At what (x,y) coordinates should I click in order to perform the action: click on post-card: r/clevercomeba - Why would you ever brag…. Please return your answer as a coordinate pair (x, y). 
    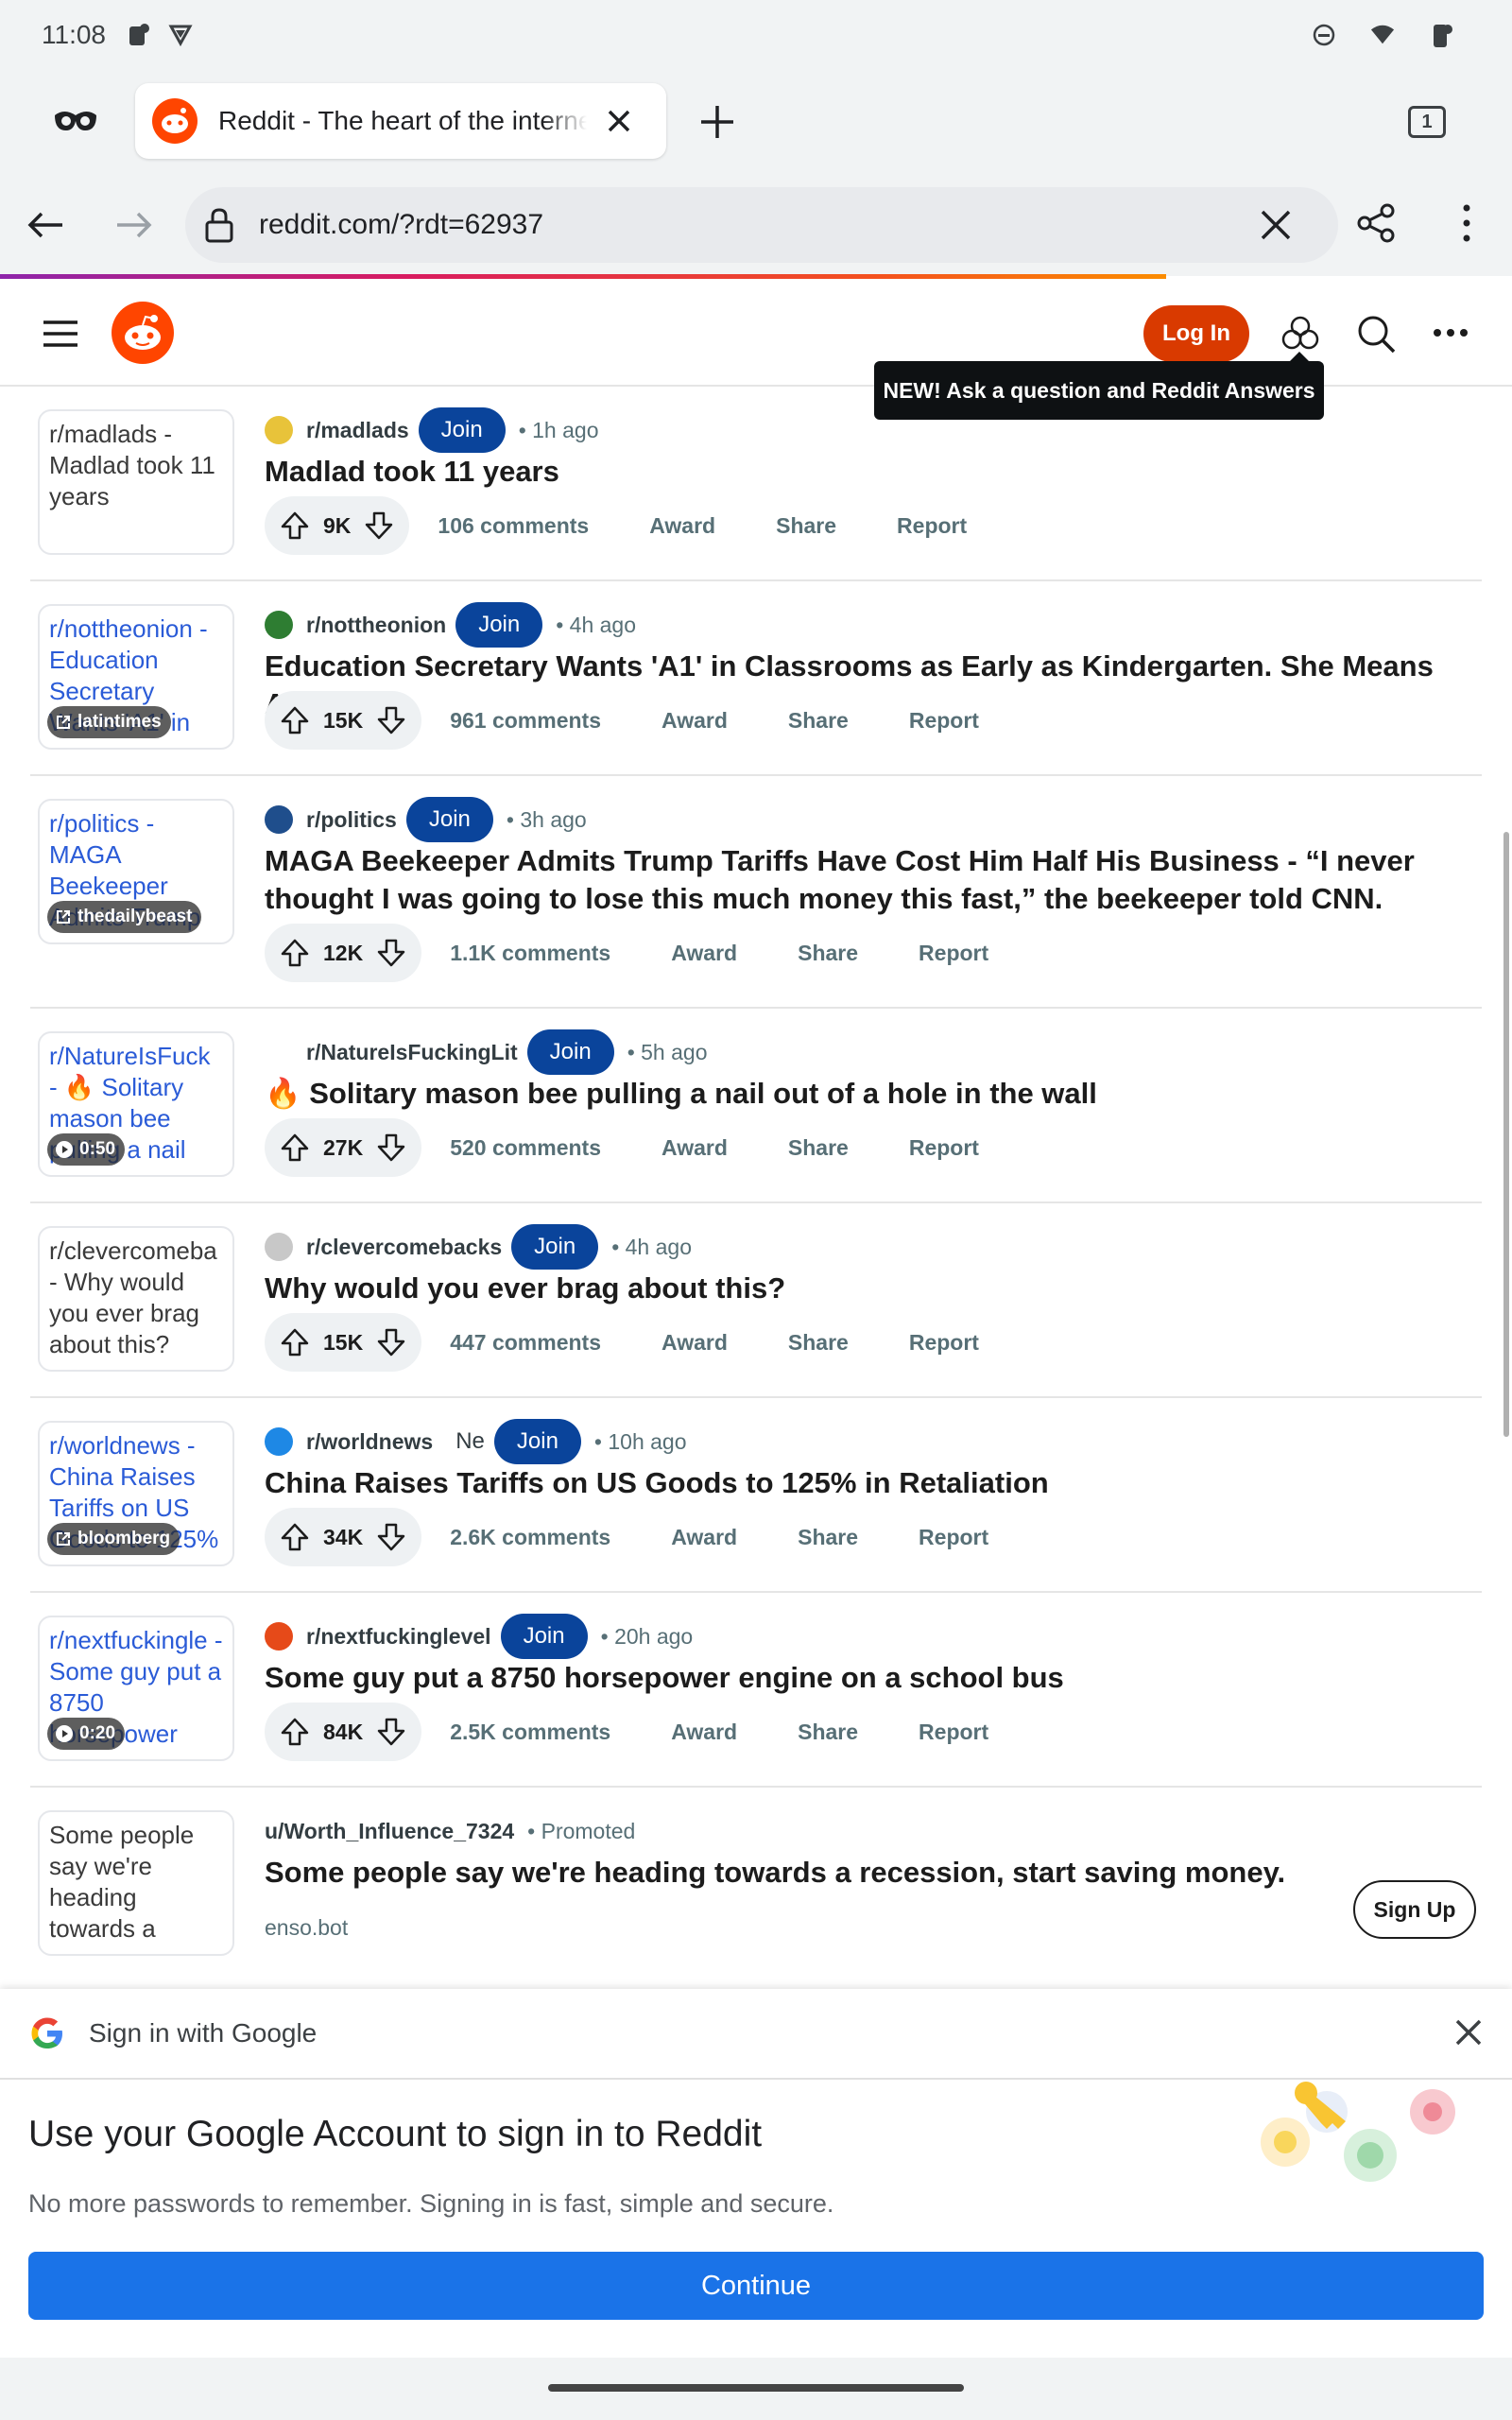
    Looking at the image, I should click on (756, 1300).